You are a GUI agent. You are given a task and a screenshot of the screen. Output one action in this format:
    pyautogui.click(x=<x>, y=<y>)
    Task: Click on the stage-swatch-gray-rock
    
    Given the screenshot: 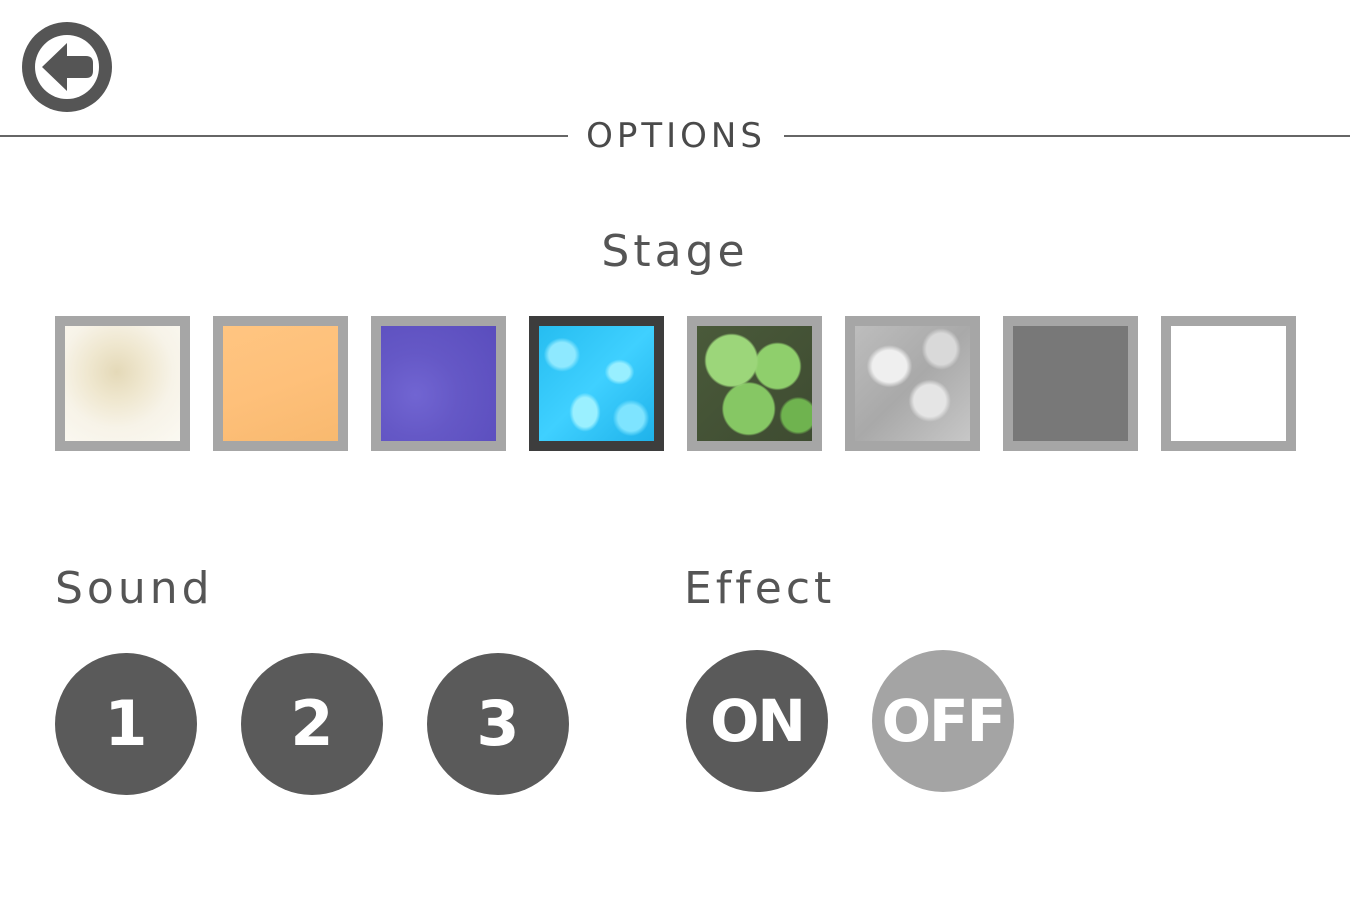 What is the action you would take?
    pyautogui.click(x=912, y=383)
    